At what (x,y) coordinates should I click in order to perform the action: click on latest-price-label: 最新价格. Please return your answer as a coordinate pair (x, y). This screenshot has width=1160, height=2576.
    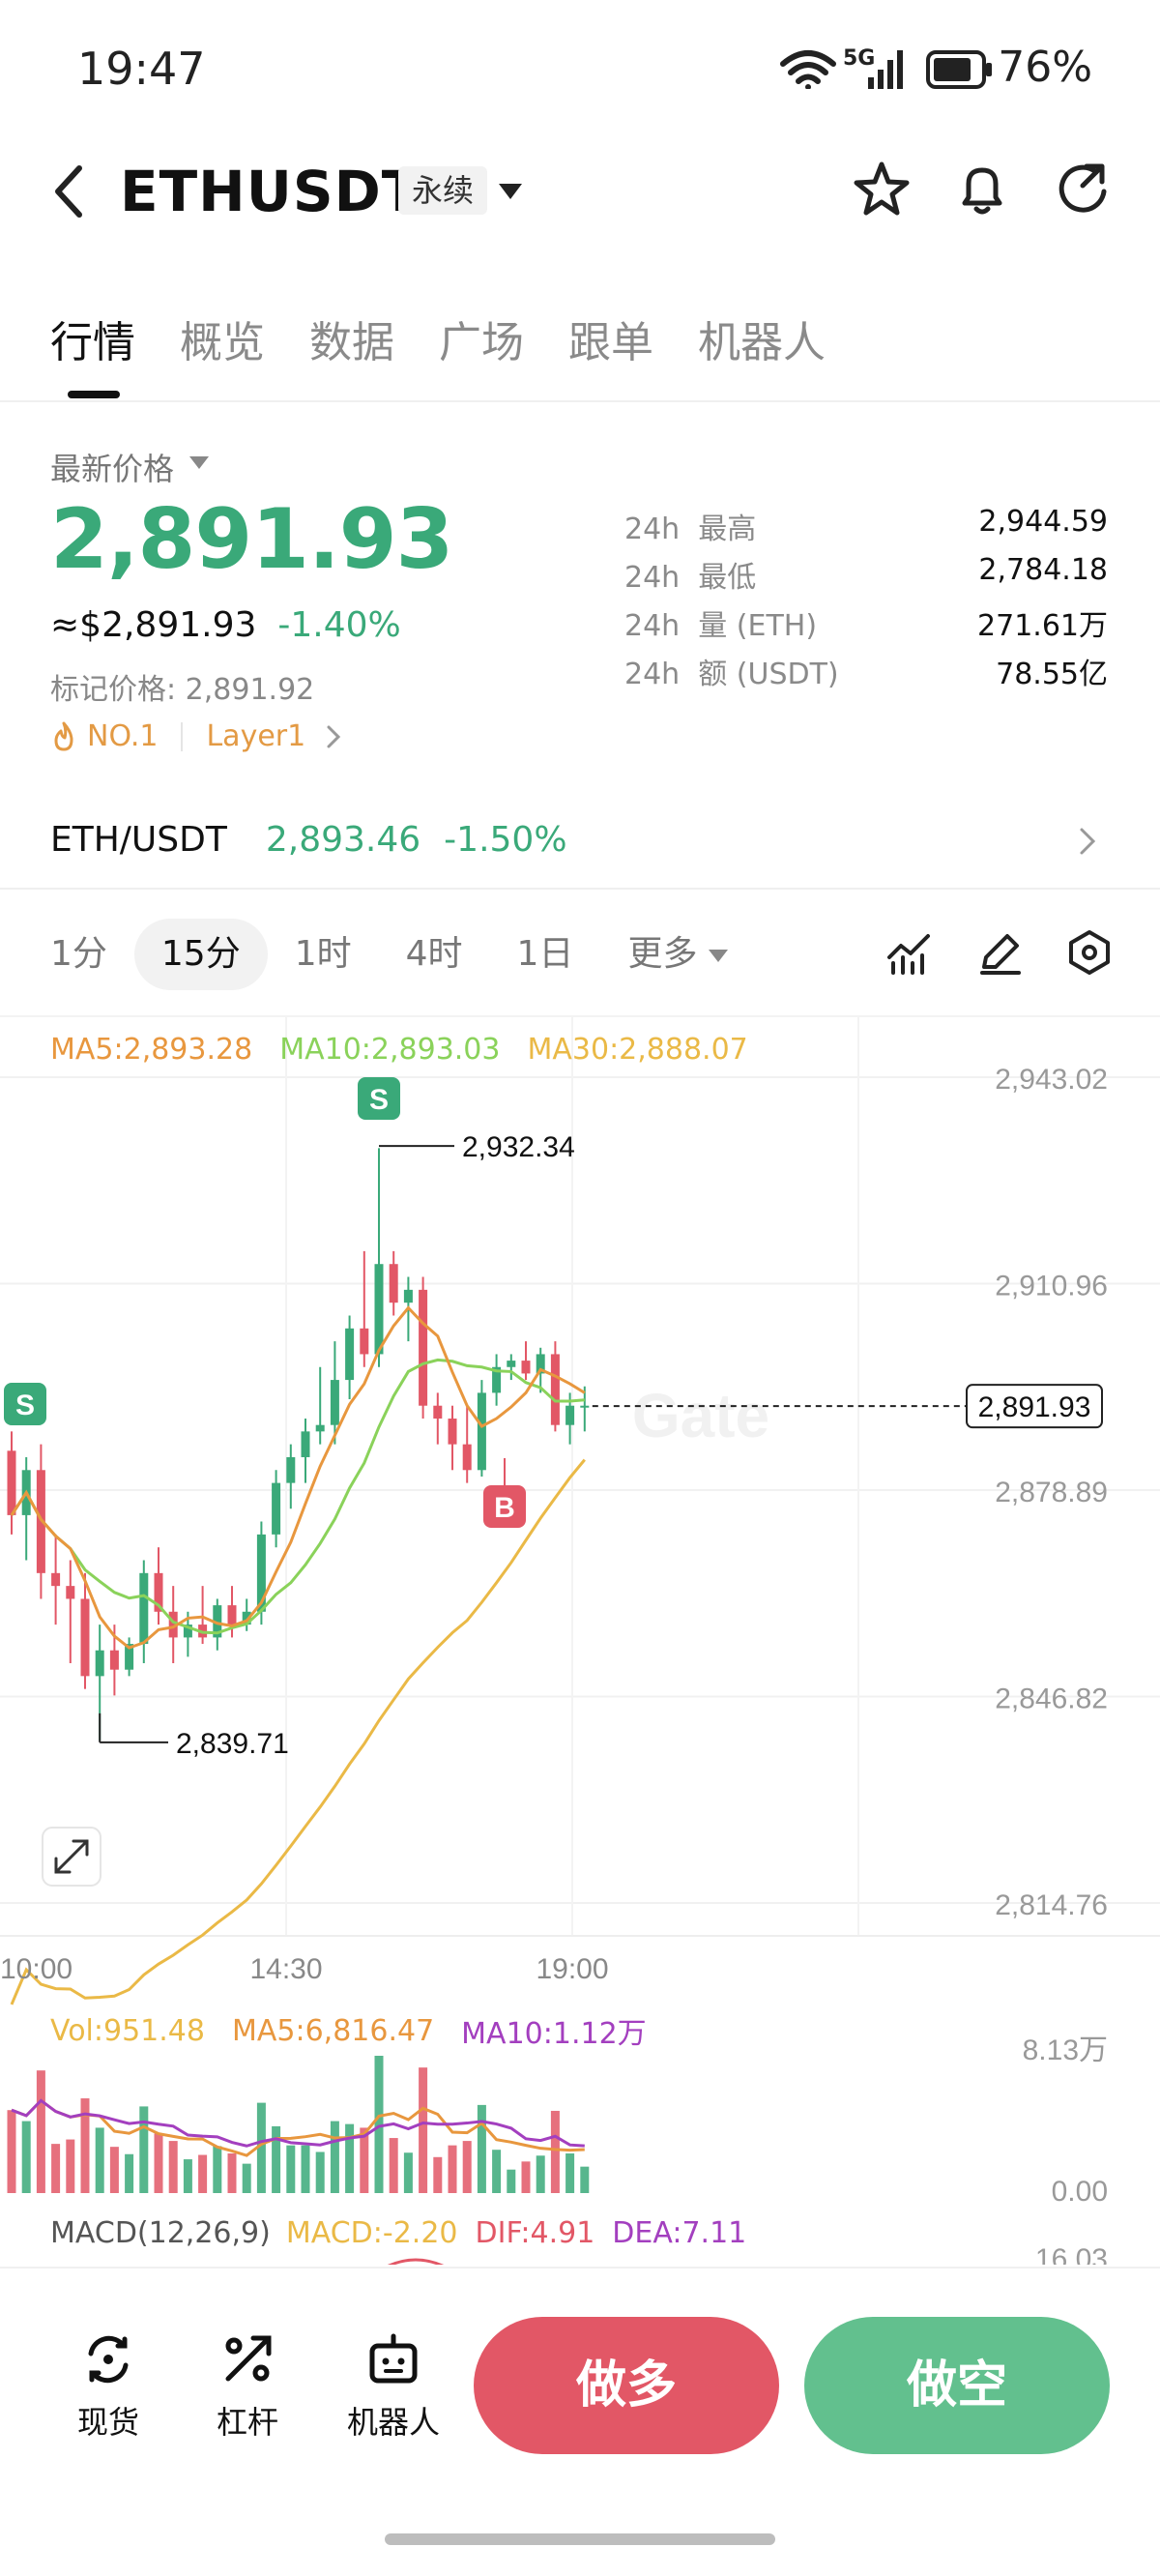
    Looking at the image, I should click on (112, 467).